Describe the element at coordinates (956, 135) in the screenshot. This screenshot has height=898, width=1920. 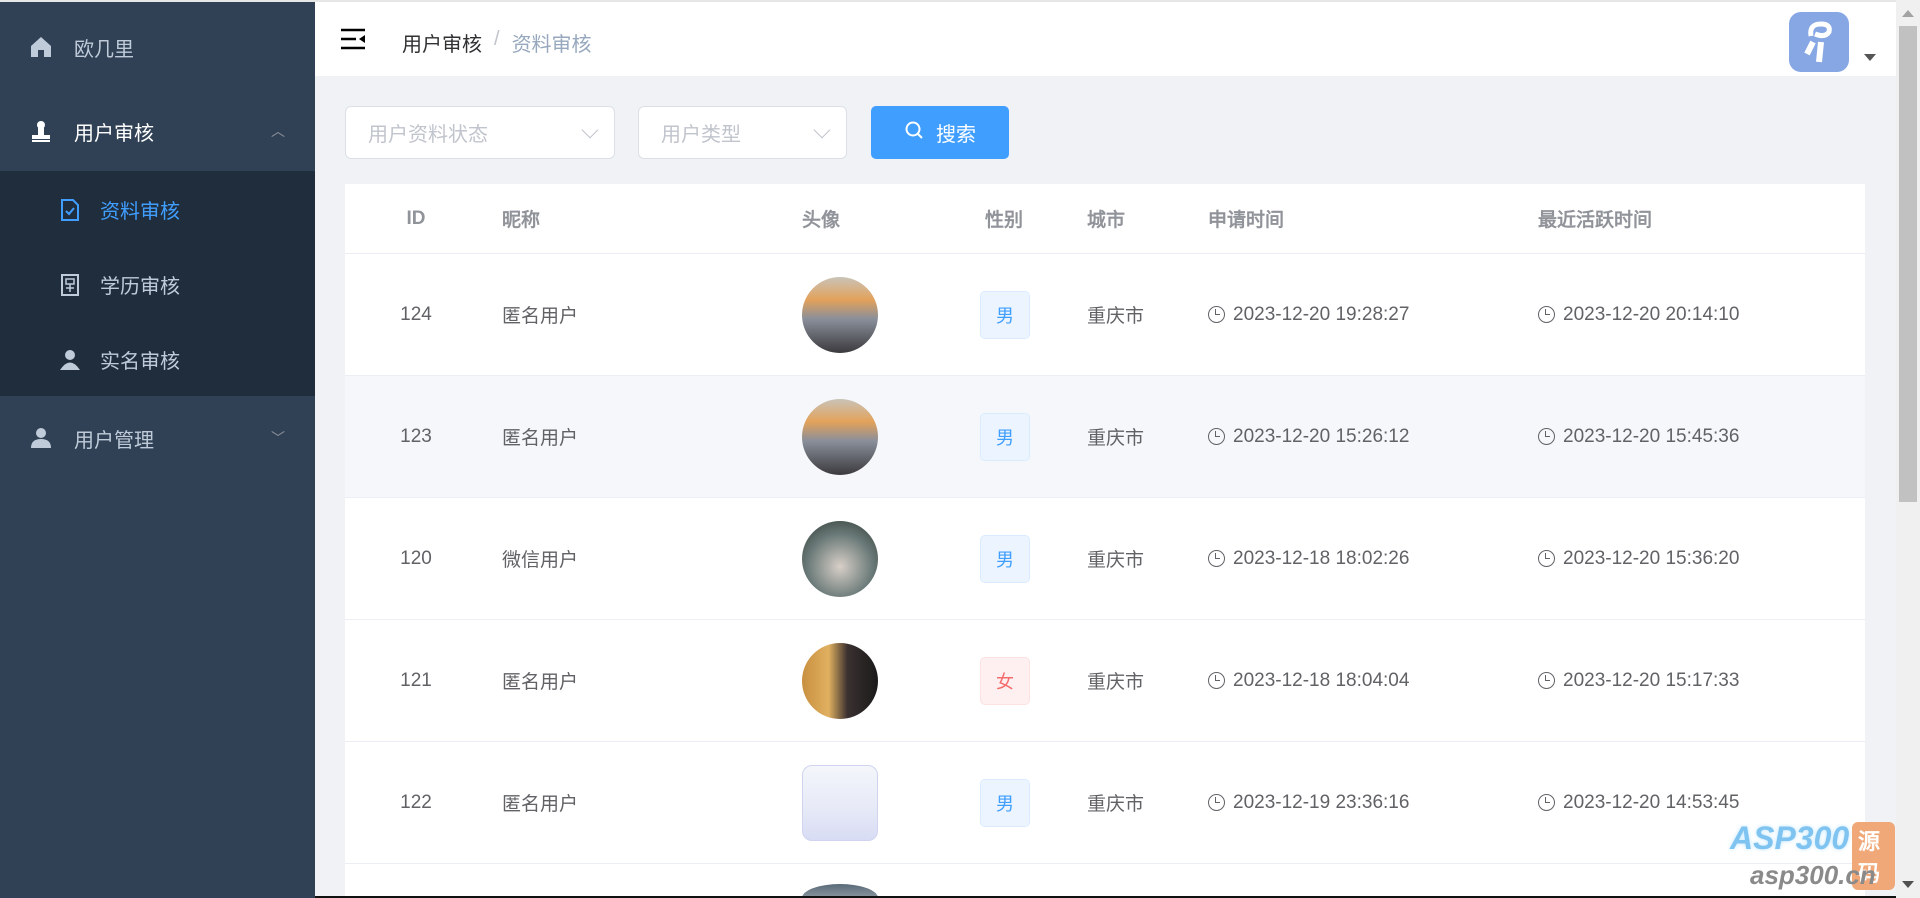
I see `search-label: 搜索` at that location.